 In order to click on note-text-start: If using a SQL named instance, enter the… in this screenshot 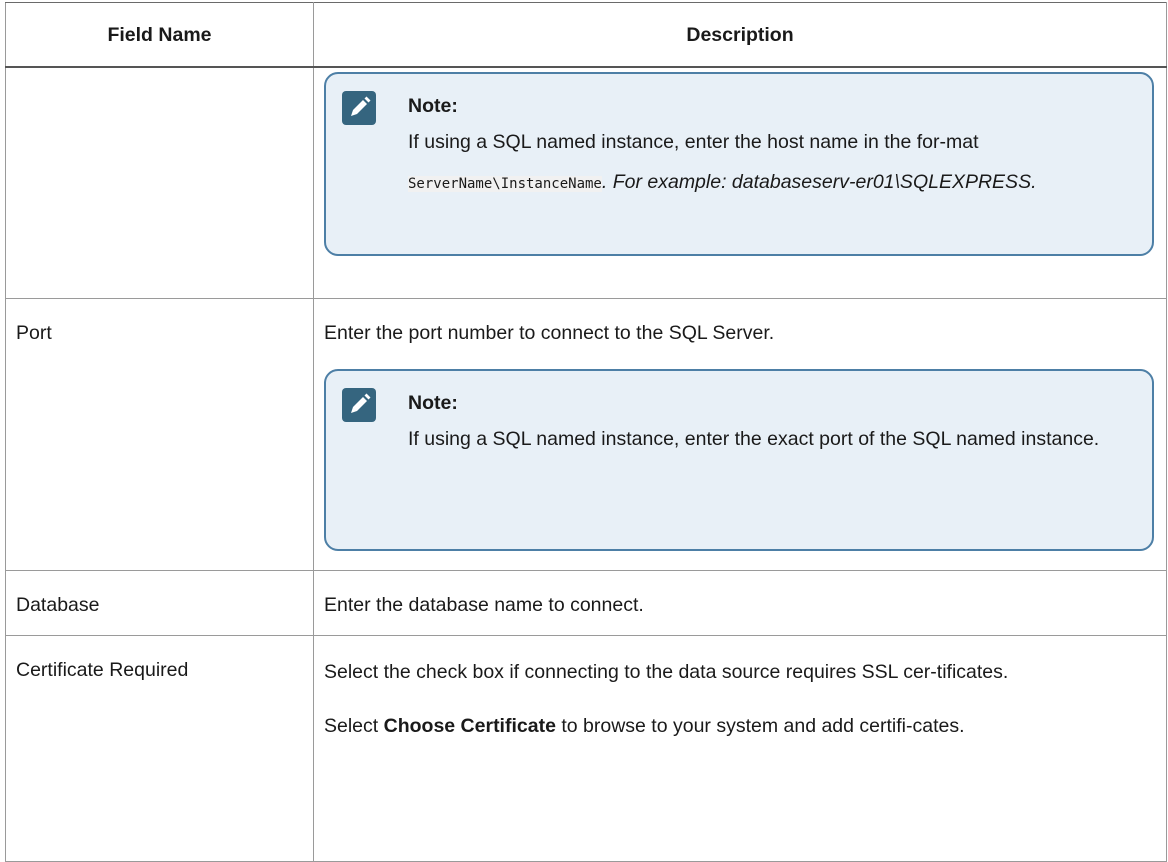, I will do `click(693, 142)`.